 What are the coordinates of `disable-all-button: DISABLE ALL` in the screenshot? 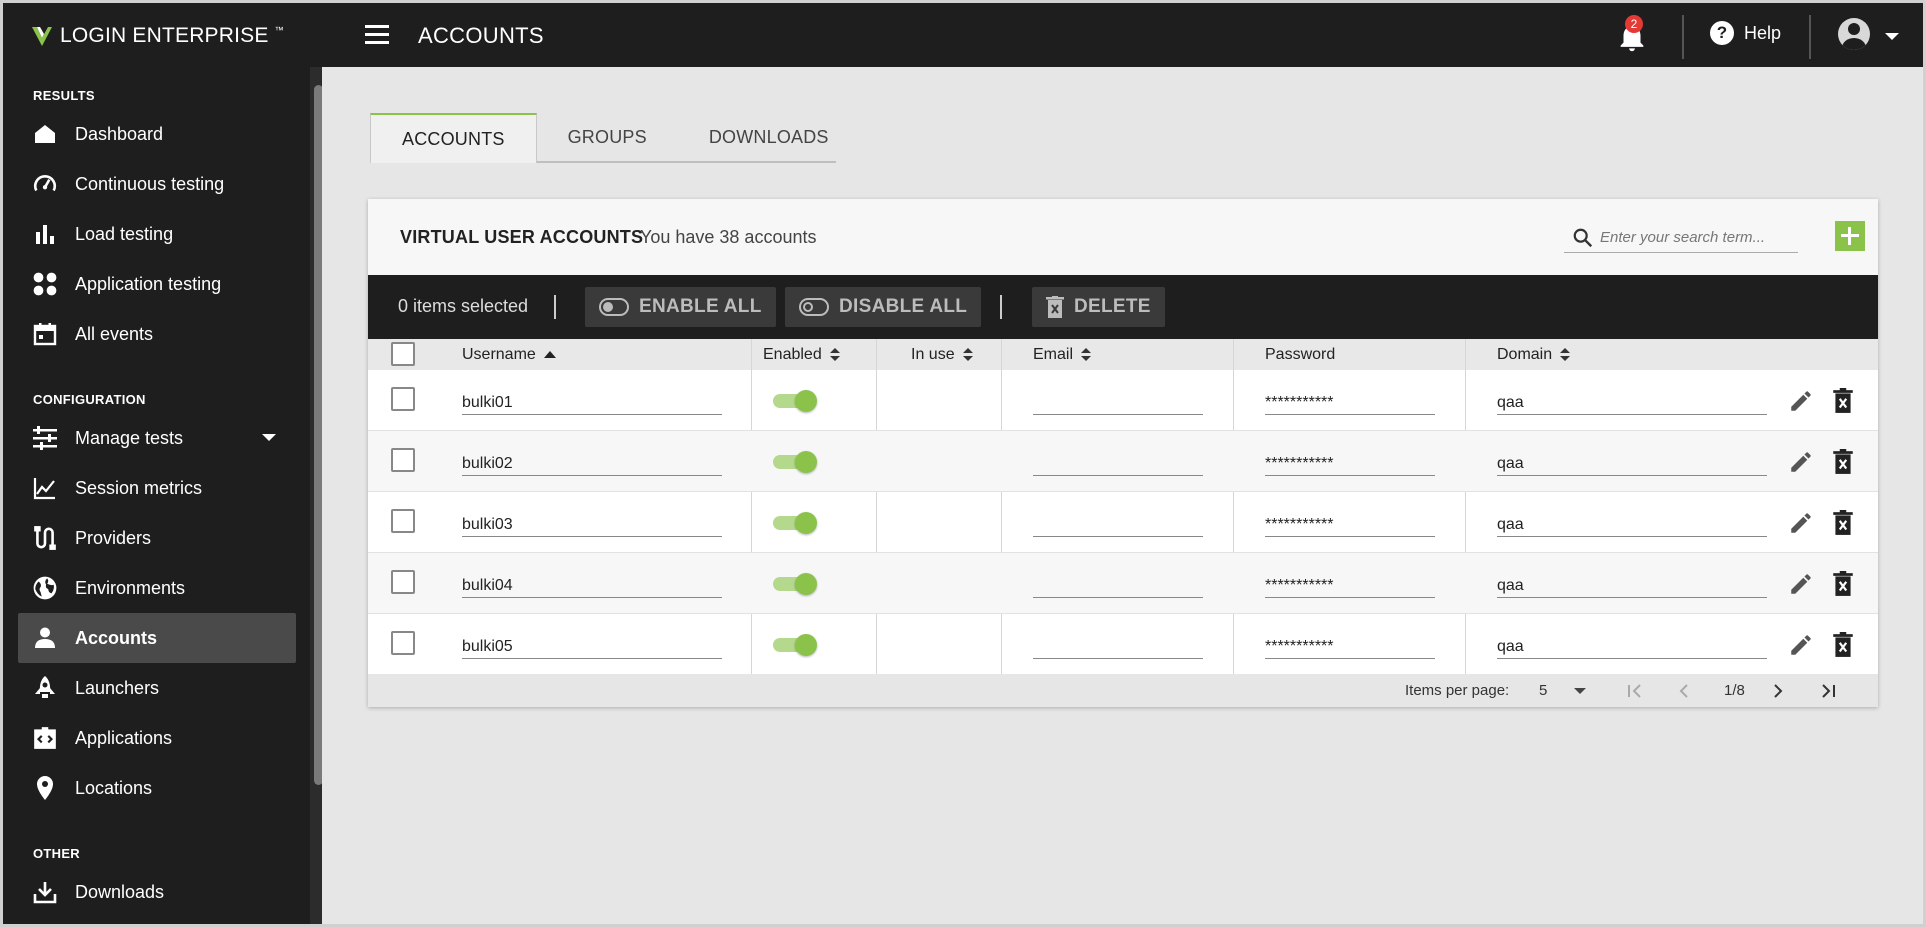 It's located at (883, 307).